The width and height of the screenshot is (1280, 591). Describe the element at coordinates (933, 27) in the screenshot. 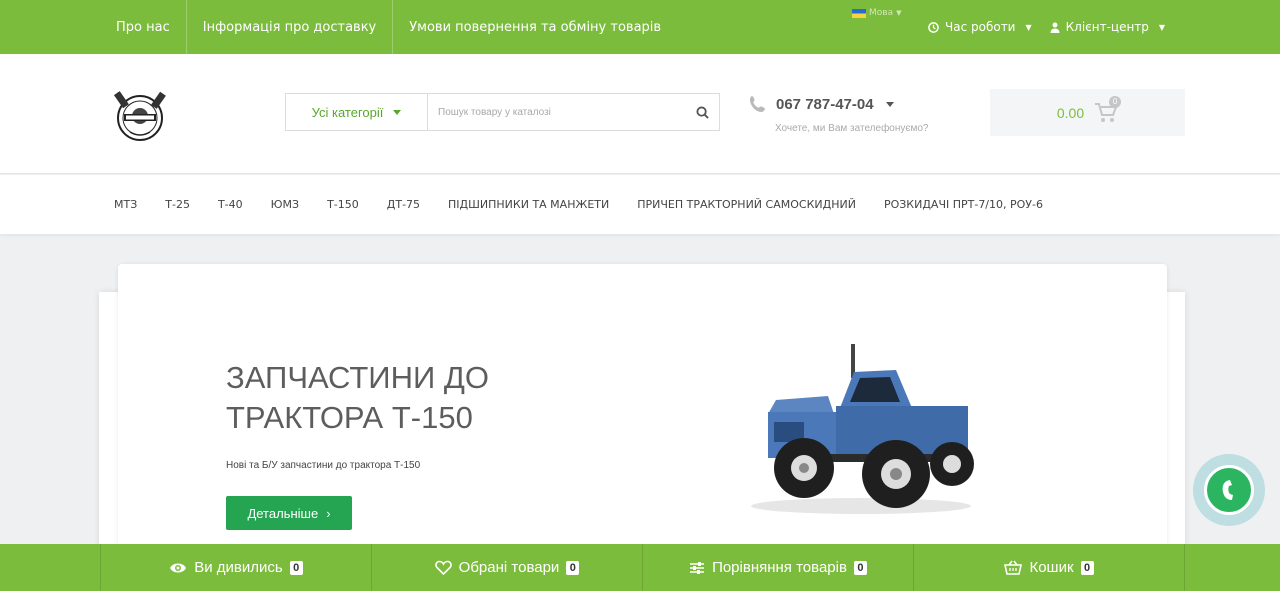

I see `clock-icon` at that location.